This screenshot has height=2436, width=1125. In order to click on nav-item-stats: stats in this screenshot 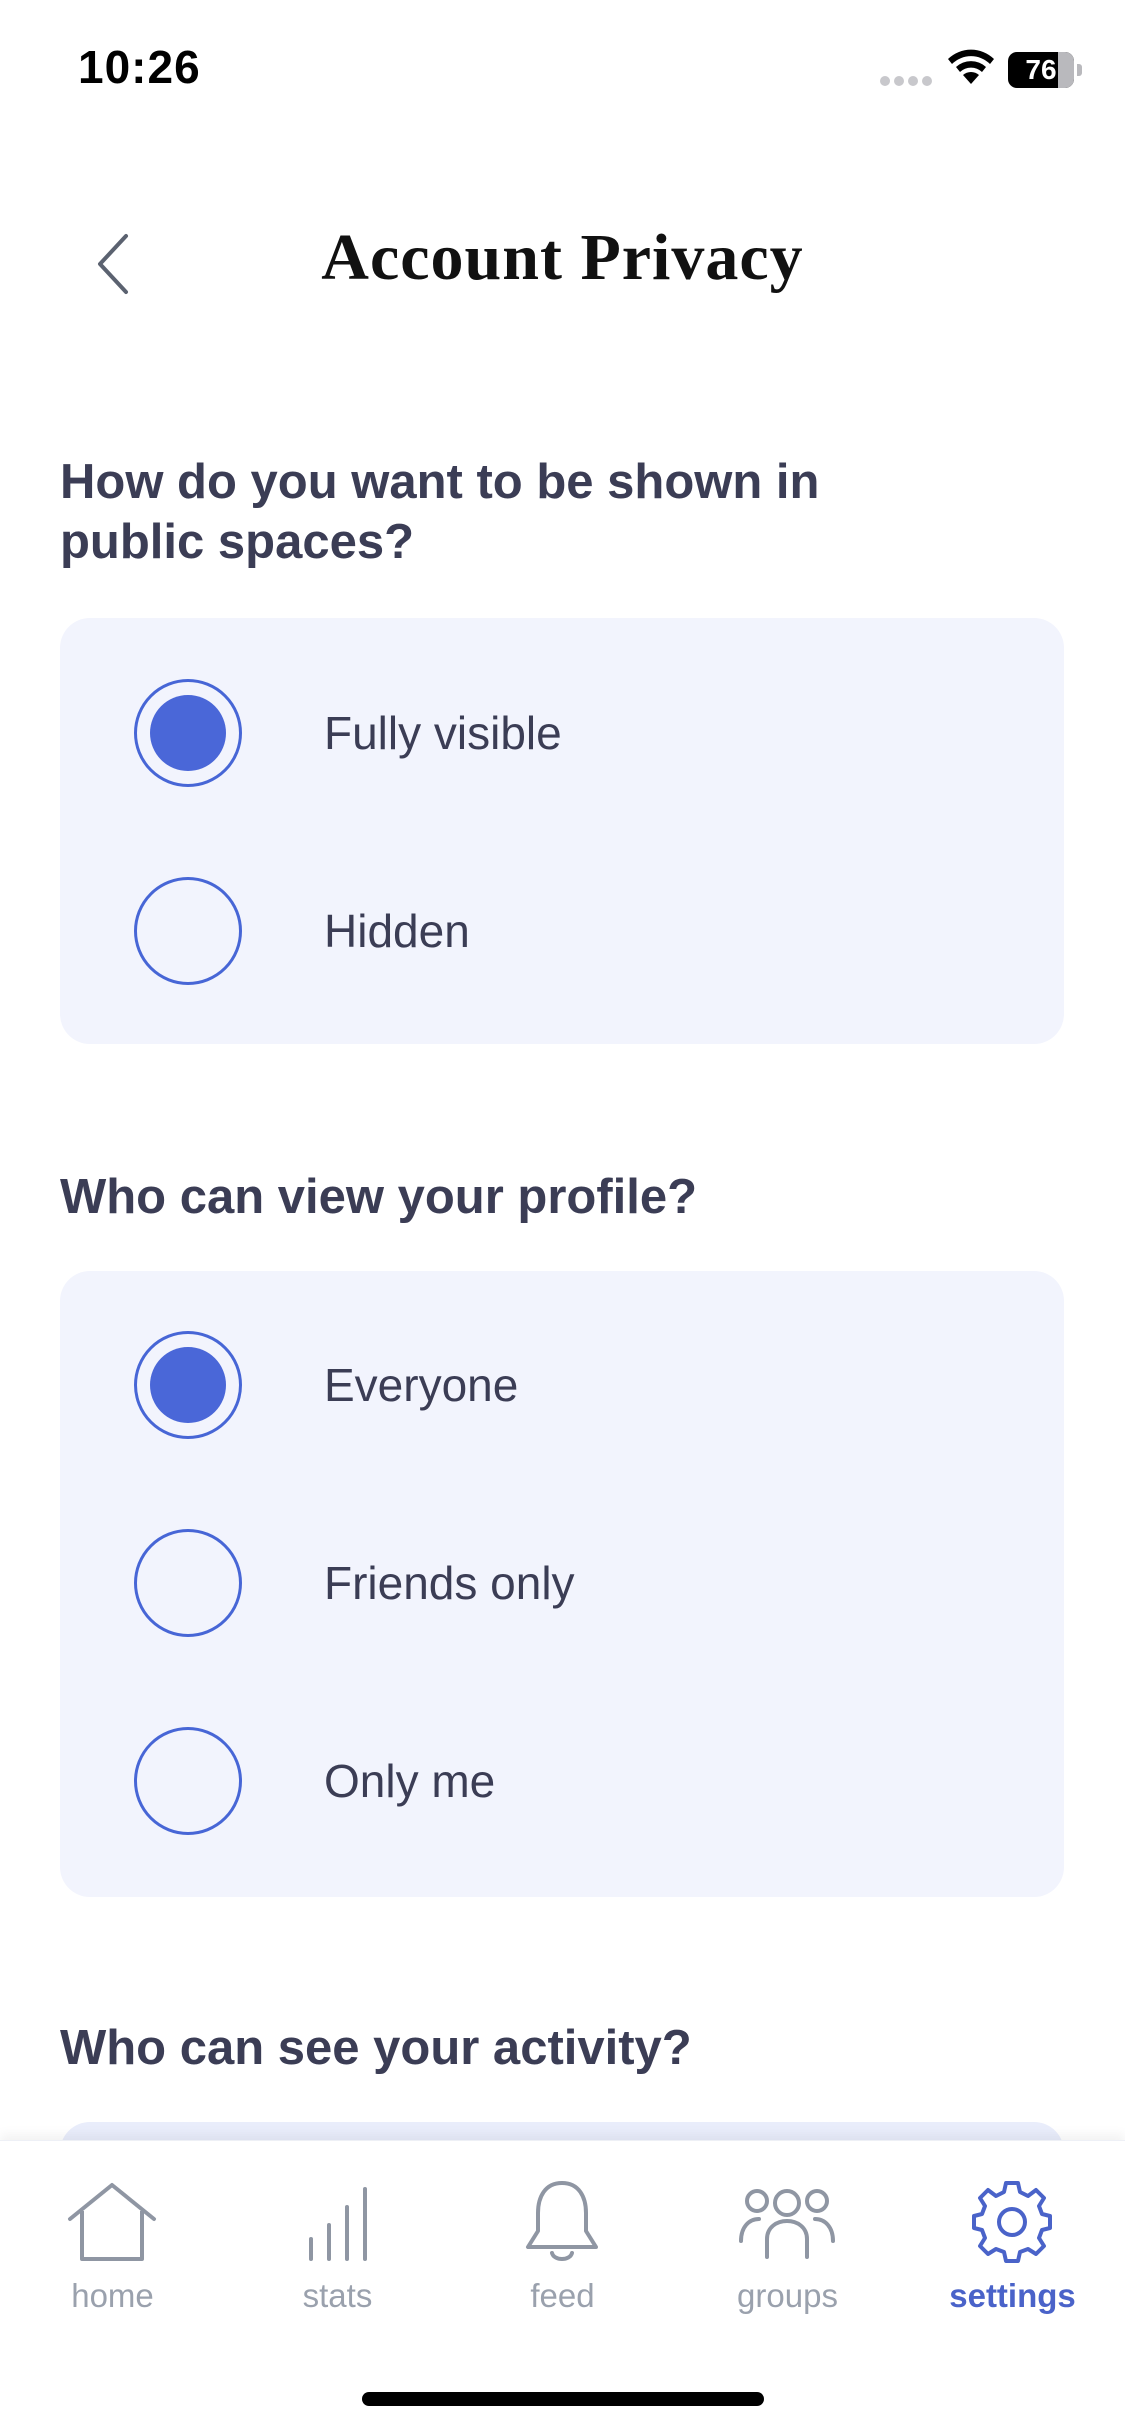, I will do `click(337, 2241)`.